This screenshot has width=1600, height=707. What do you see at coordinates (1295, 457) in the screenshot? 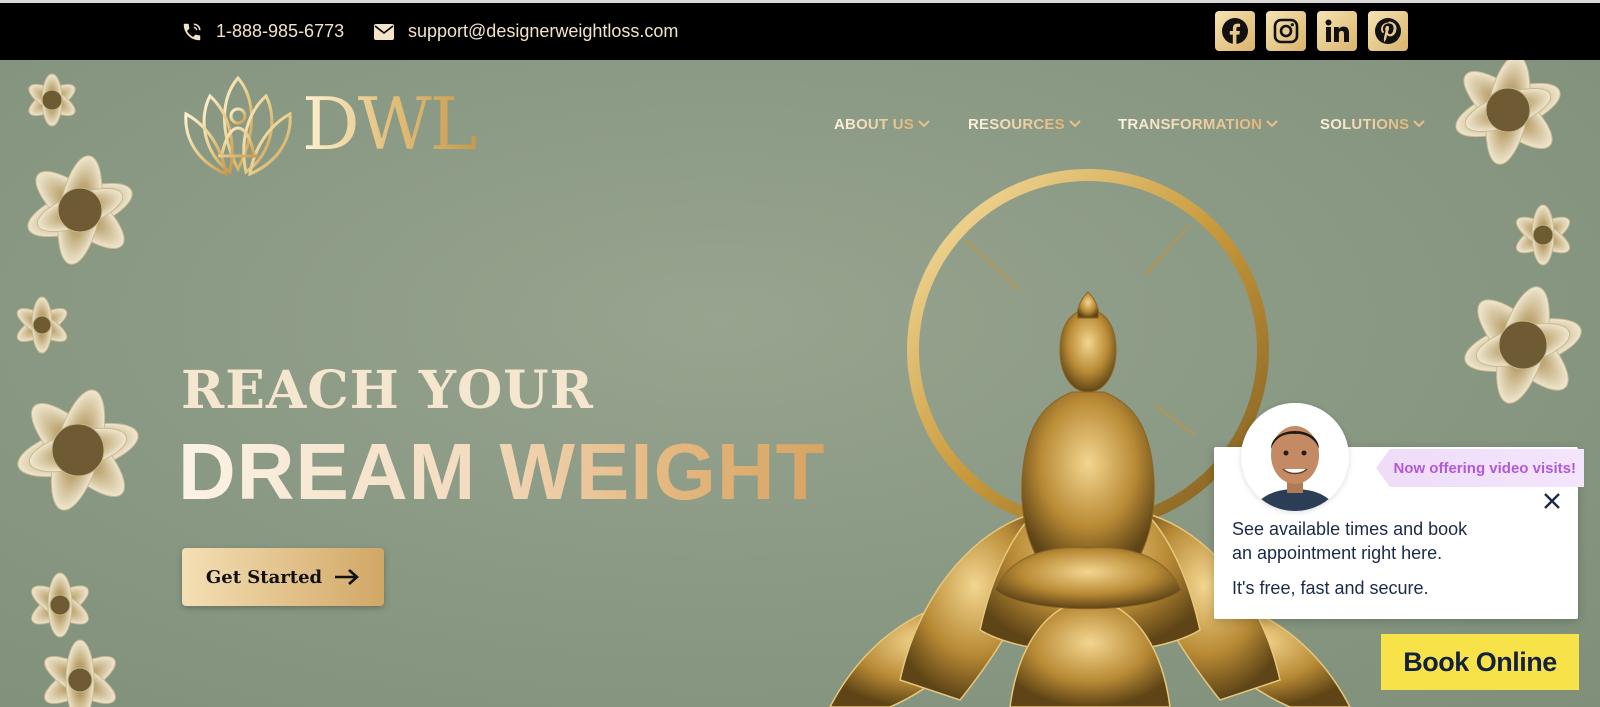
I see `doctor-avatar` at bounding box center [1295, 457].